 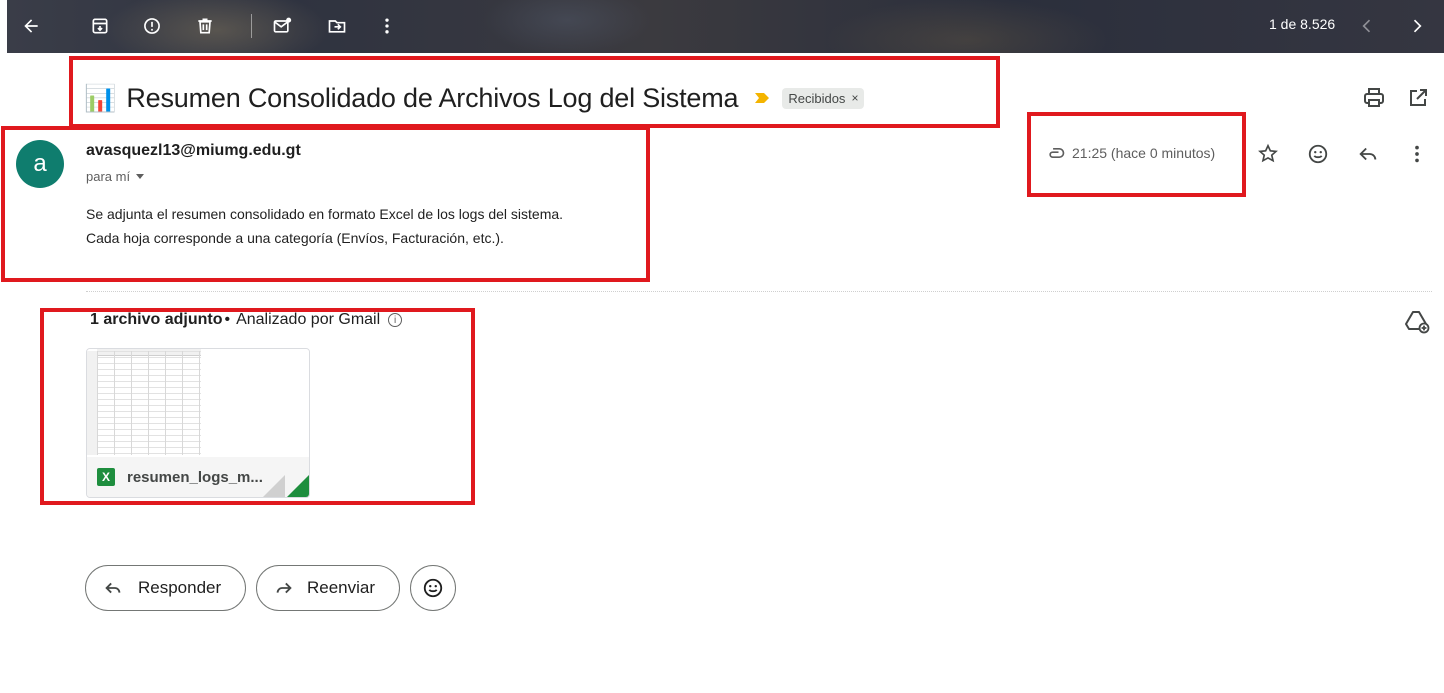 What do you see at coordinates (1367, 26) in the screenshot?
I see `chevron-left-icon` at bounding box center [1367, 26].